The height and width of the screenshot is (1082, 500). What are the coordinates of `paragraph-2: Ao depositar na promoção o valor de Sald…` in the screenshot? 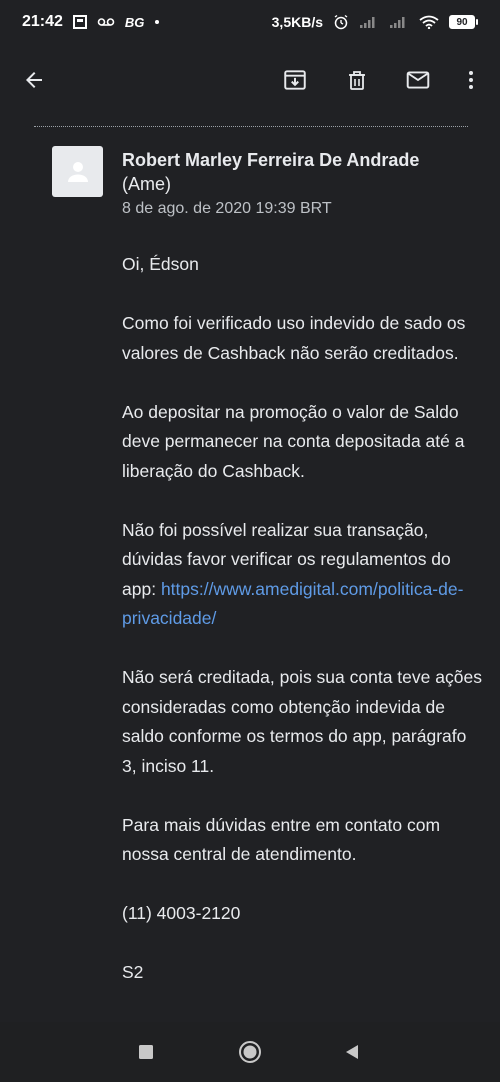 It's located at (293, 441).